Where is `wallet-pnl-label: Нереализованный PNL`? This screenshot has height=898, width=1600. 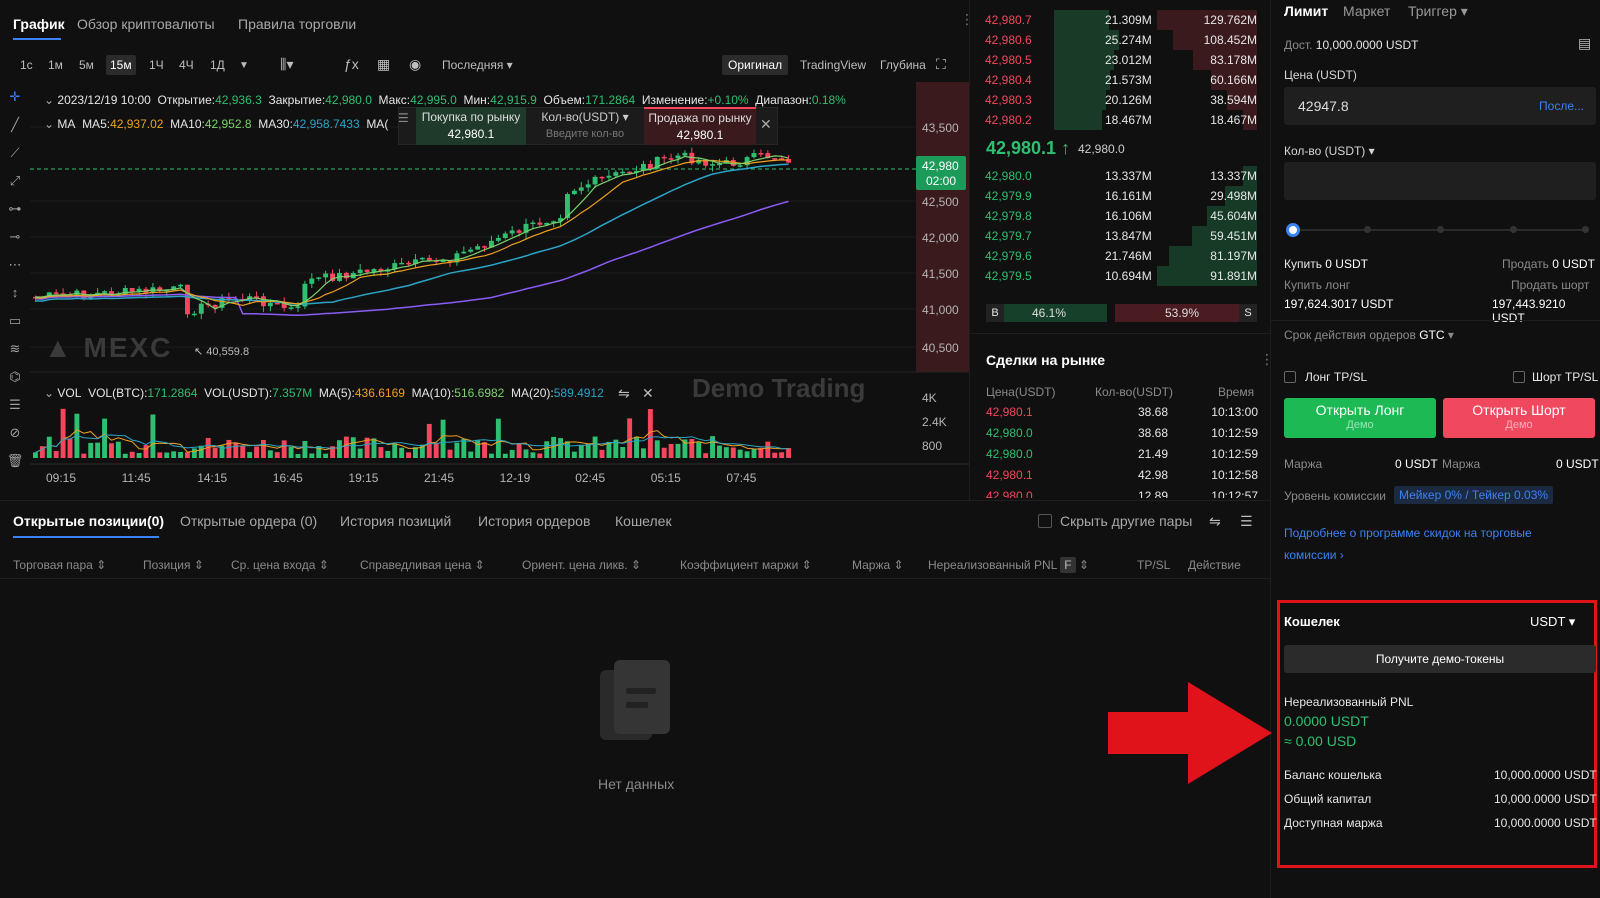 wallet-pnl-label: Нереализованный PNL is located at coordinates (1349, 702).